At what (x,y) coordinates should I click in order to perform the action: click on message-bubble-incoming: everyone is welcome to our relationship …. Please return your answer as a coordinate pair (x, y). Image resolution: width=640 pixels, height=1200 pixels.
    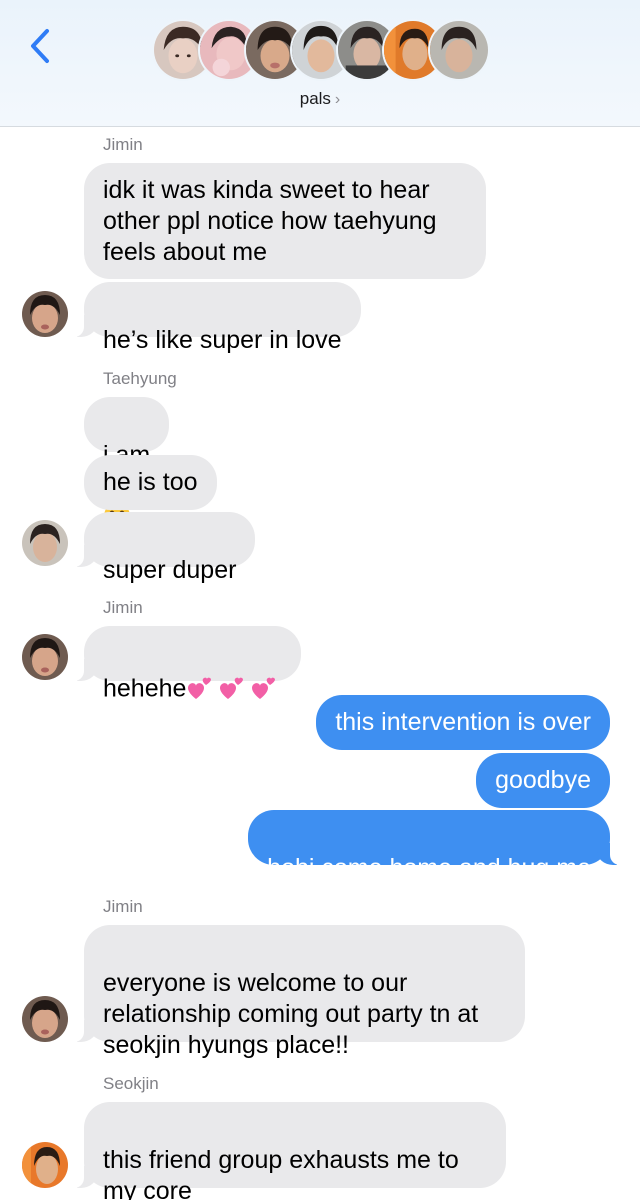
    Looking at the image, I should click on (299, 992).